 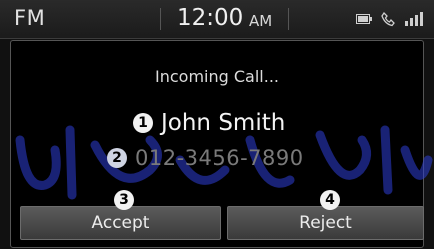 I want to click on caller-number-row: 2 012-3456-7890, so click(x=205, y=158).